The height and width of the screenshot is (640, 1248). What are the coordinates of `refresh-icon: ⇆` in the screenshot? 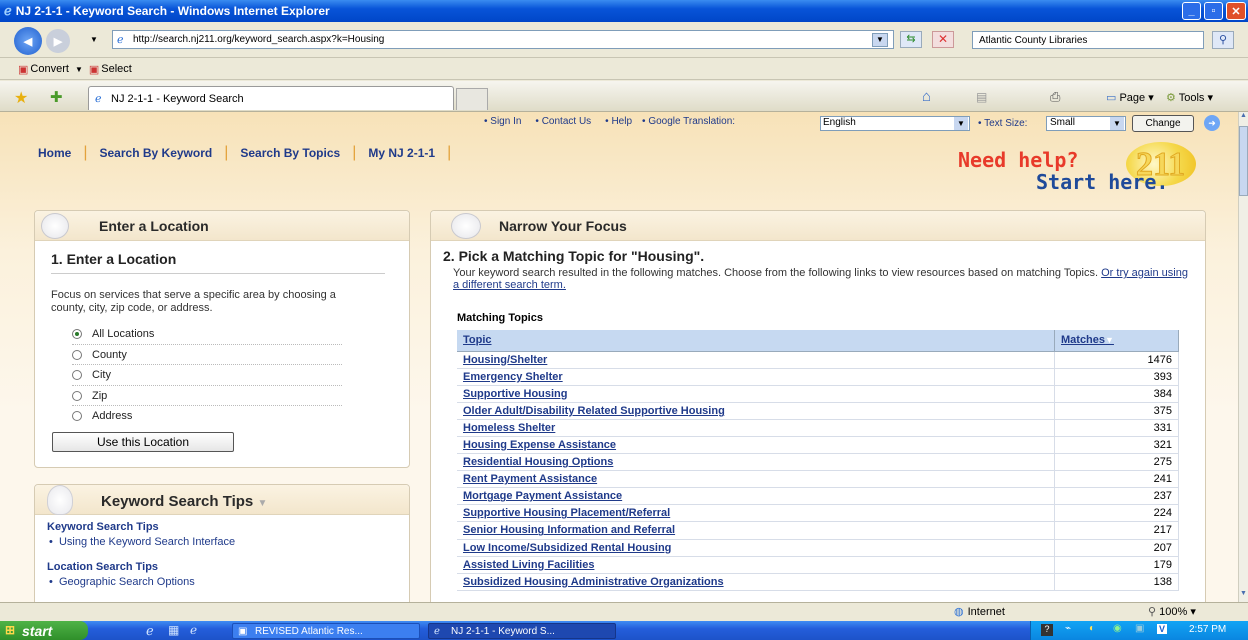 It's located at (911, 39).